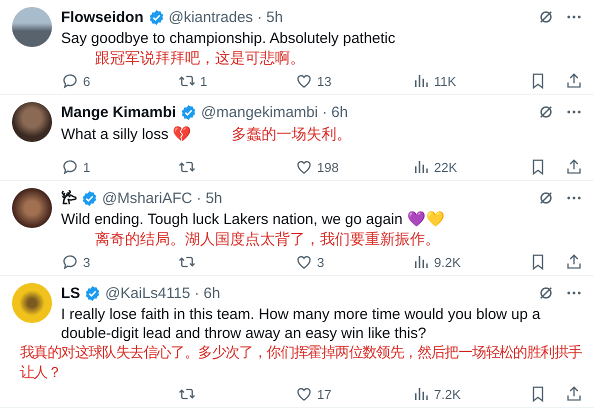 The width and height of the screenshot is (594, 415). What do you see at coordinates (118, 112) in the screenshot?
I see `display-name: Mange Kimambi` at bounding box center [118, 112].